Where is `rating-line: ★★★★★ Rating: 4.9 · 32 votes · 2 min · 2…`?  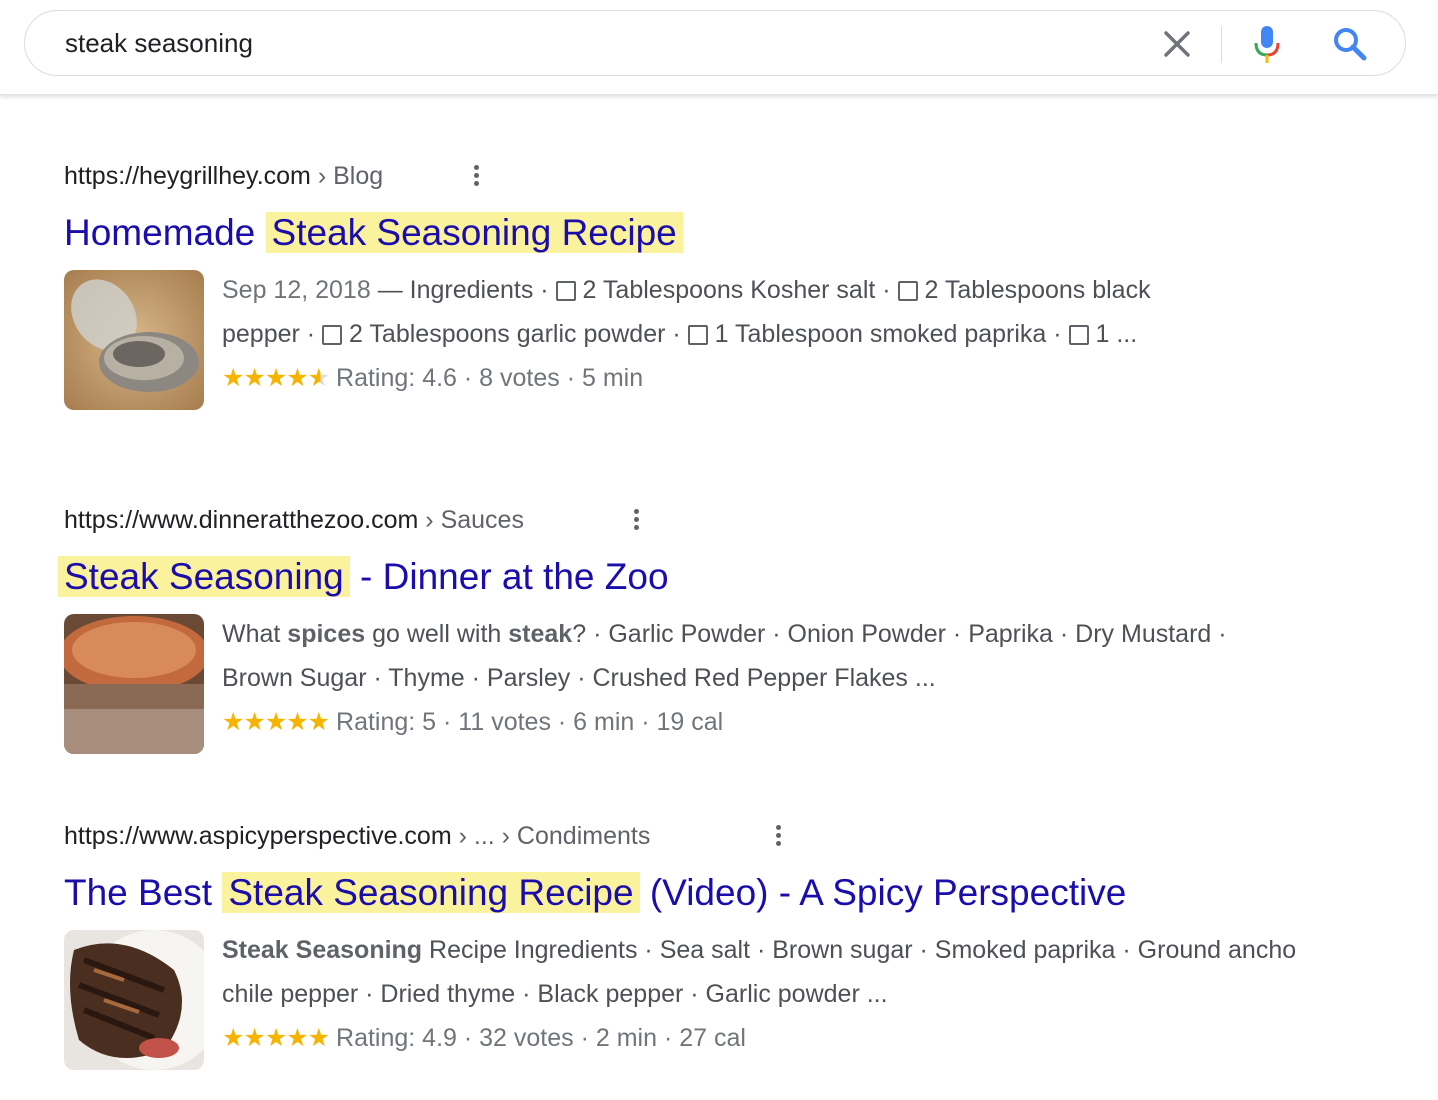
rating-line: ★★★★★ Rating: 4.9 · 32 votes · 2 min · 2… is located at coordinates (762, 1038).